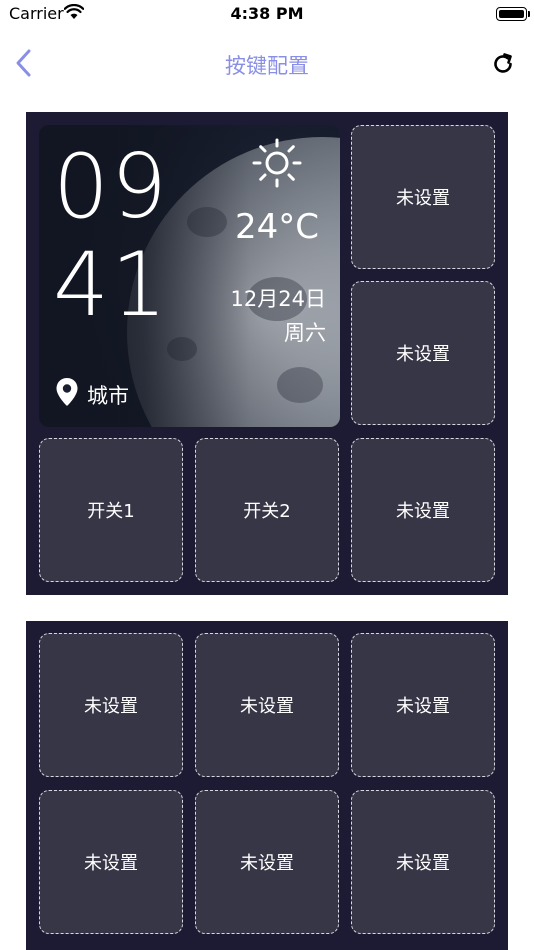  Describe the element at coordinates (108, 396) in the screenshot. I see `city-label: 城市` at that location.